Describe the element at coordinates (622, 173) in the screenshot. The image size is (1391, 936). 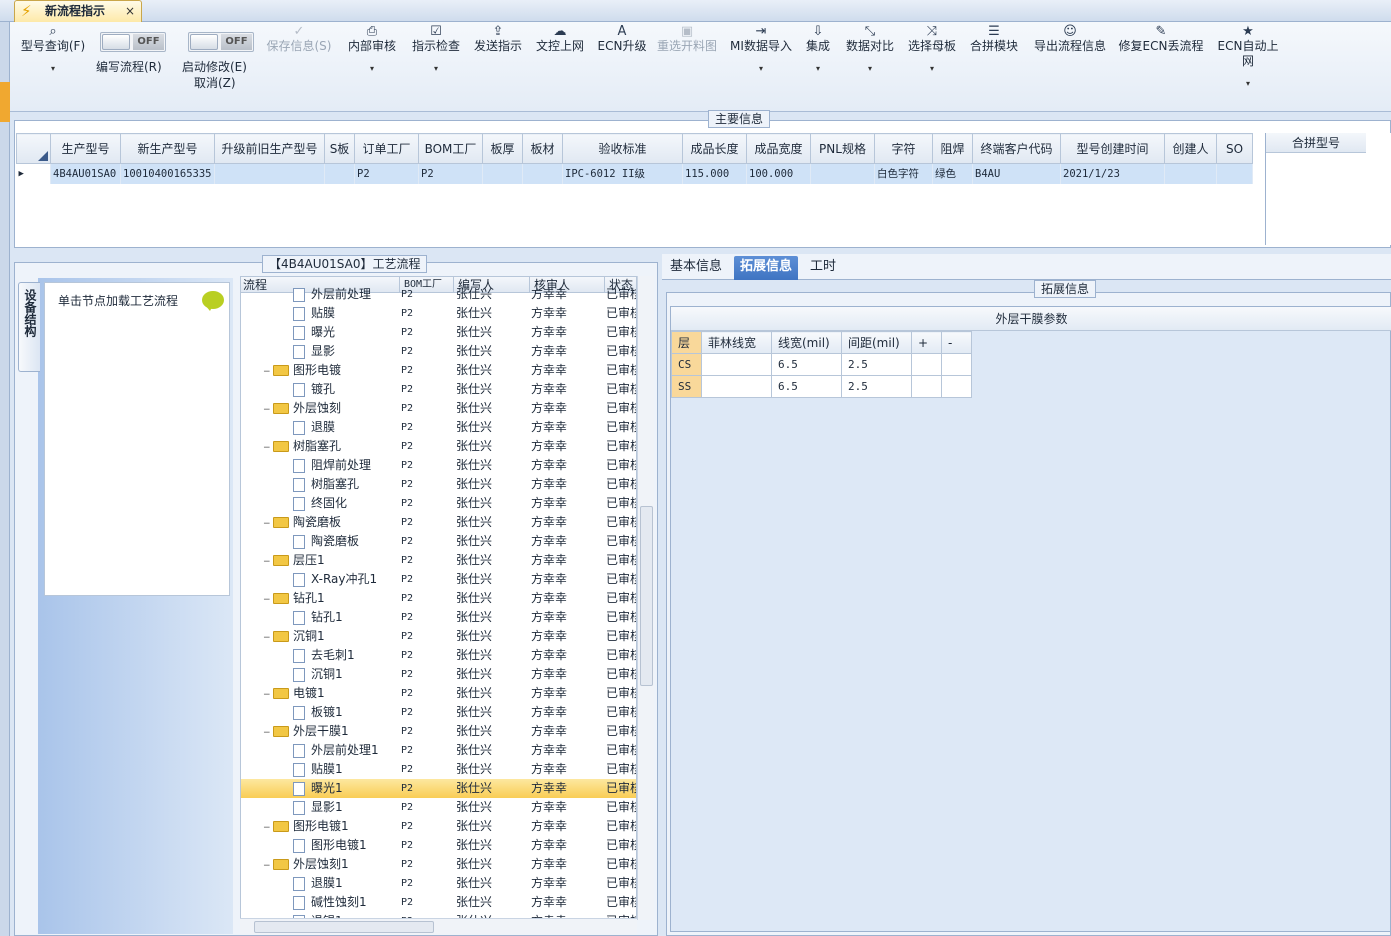
I see `table-cell: IPC-6012 II级` at that location.